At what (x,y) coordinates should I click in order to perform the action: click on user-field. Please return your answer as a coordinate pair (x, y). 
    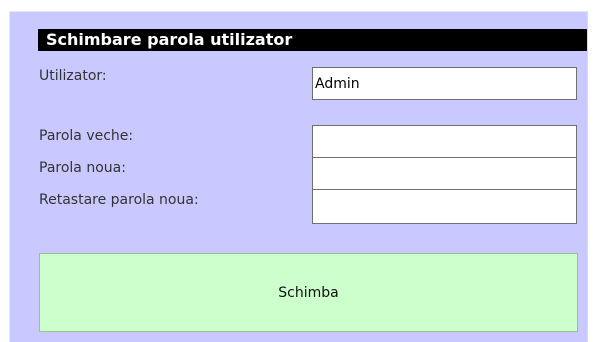
    Looking at the image, I should click on (444, 83).